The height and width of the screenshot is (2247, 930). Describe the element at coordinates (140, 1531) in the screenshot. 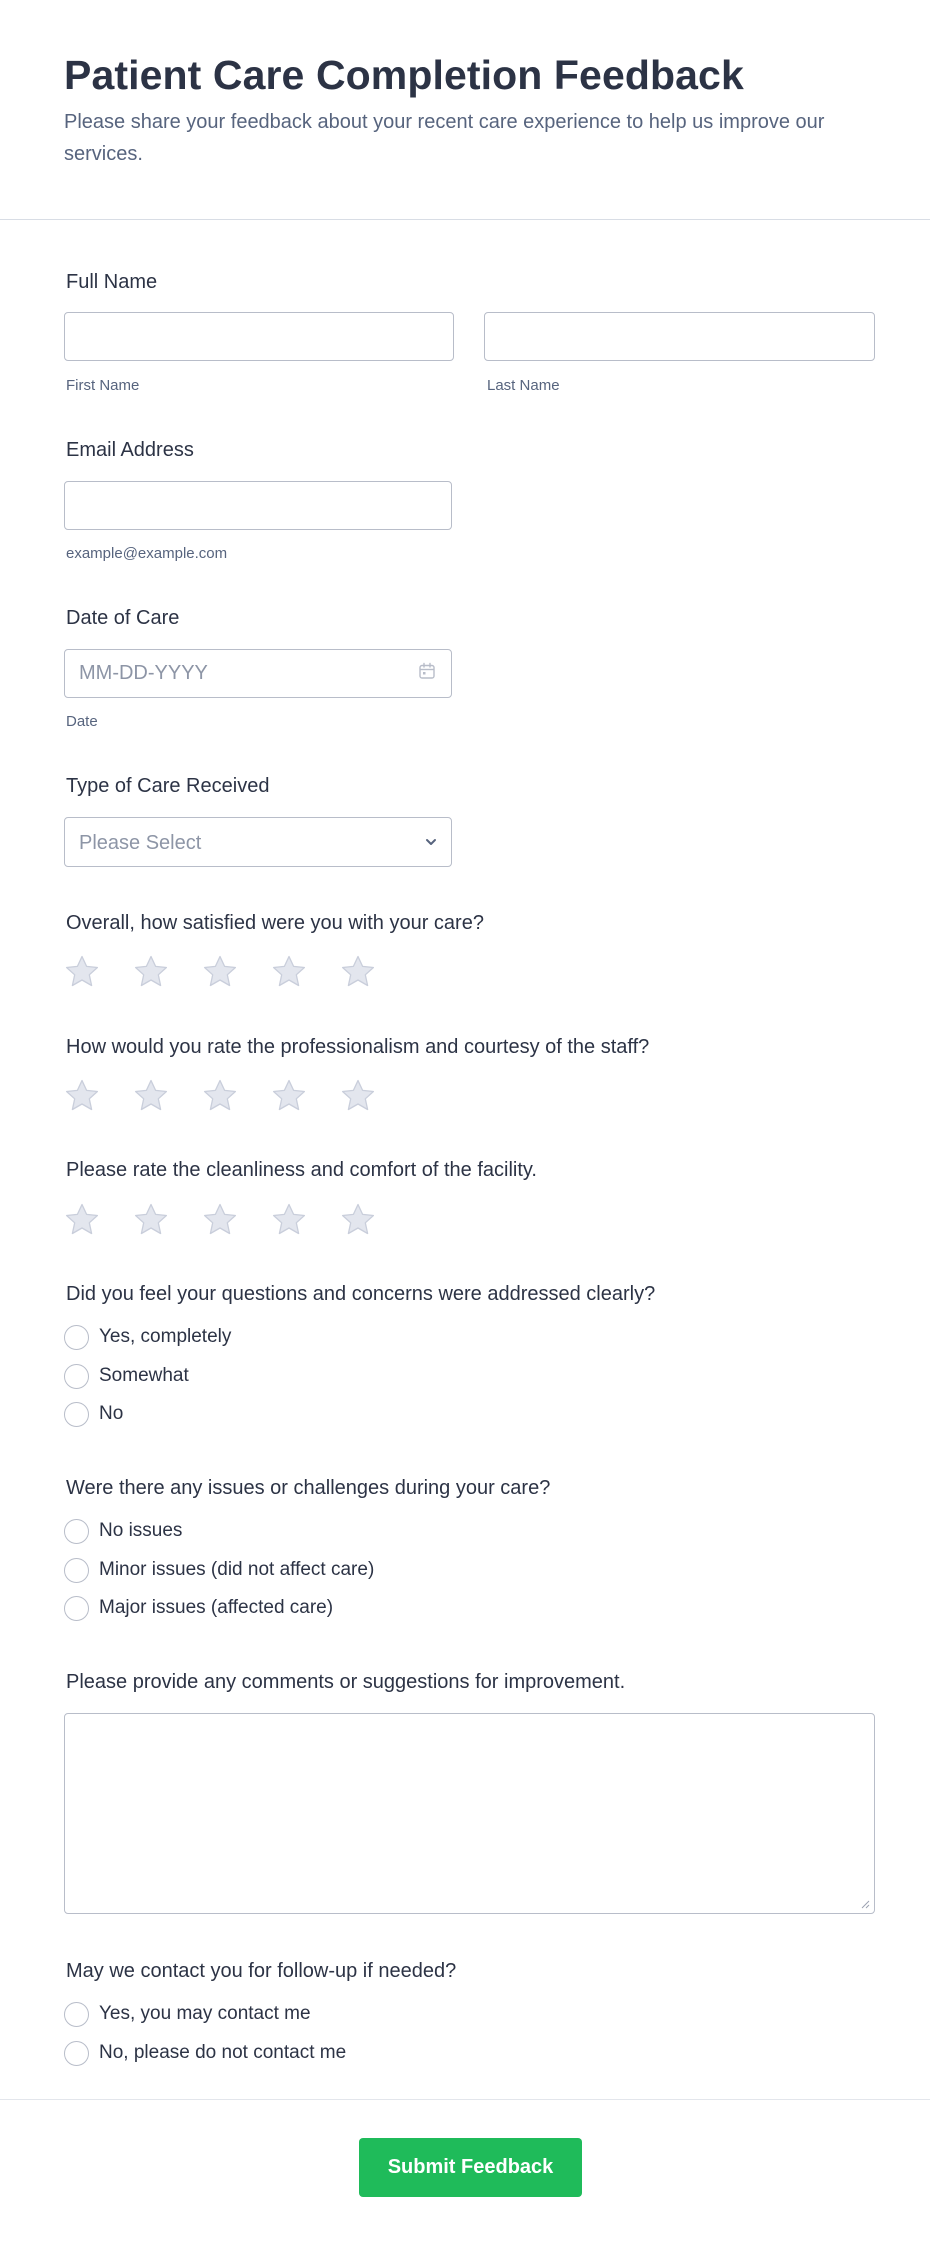

I see `radio-label: No issues` at that location.